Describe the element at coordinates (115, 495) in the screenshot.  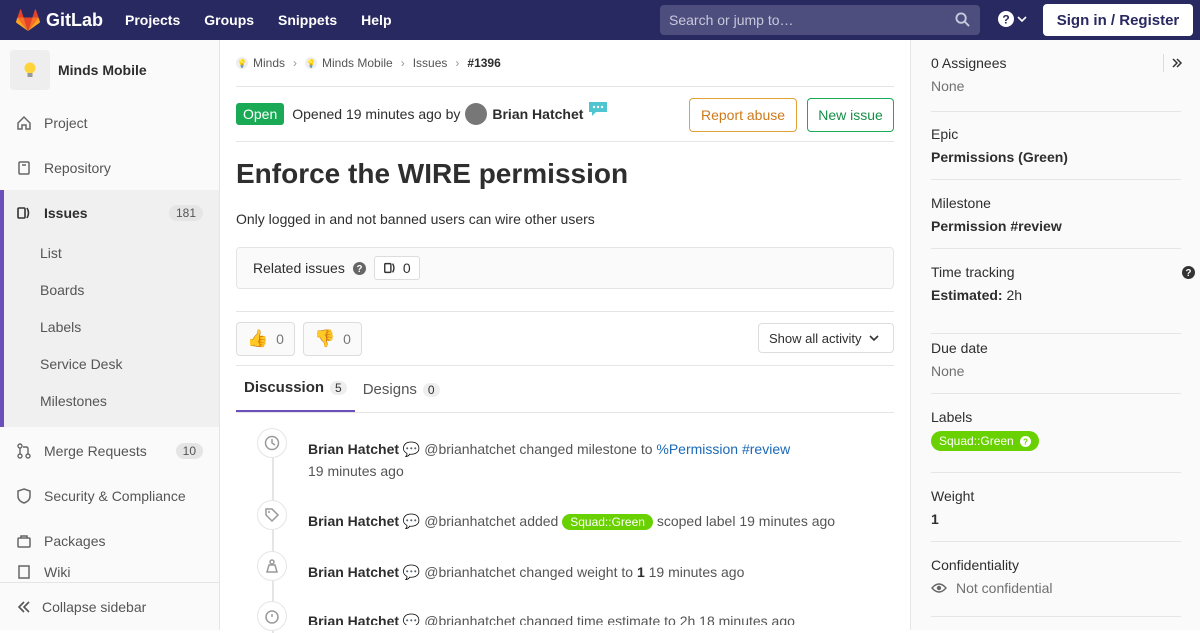
I see `sidebar-item-label: Security & Compliance` at that location.